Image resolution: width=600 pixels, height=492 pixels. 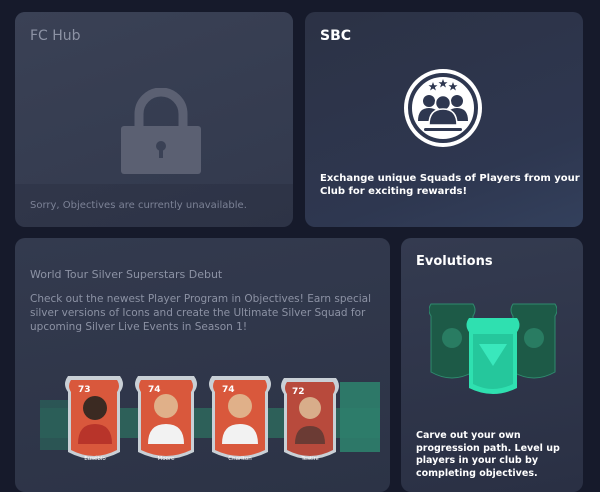 I want to click on sbc-squad-badge-icon, so click(x=443, y=108).